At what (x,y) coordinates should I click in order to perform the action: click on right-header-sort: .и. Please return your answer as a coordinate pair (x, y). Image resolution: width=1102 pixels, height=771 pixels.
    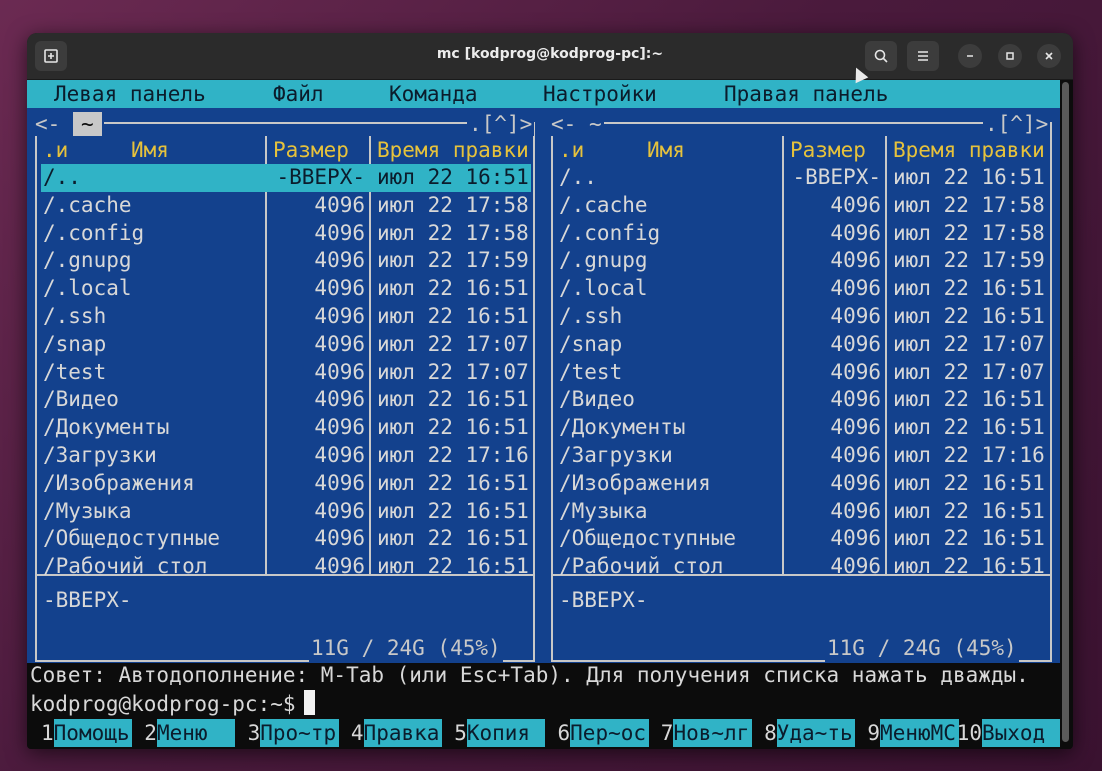
    Looking at the image, I should click on (571, 150).